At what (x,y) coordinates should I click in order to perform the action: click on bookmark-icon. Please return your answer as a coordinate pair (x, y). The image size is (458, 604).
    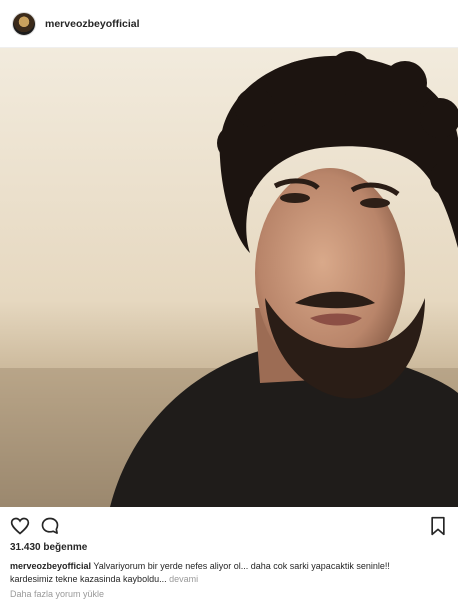
    Looking at the image, I should click on (438, 526).